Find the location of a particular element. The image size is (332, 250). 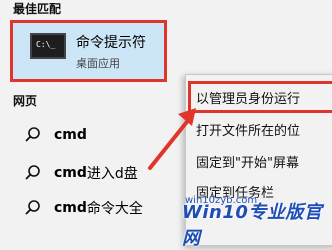

best-match-subtitle: 桌面应用 is located at coordinates (98, 63).